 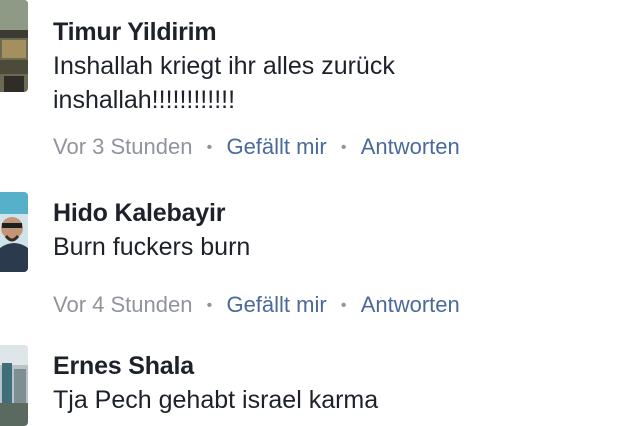 I want to click on comment-body: Ernes Shala Tja Pech gehabt israel karma, so click(x=336, y=384).